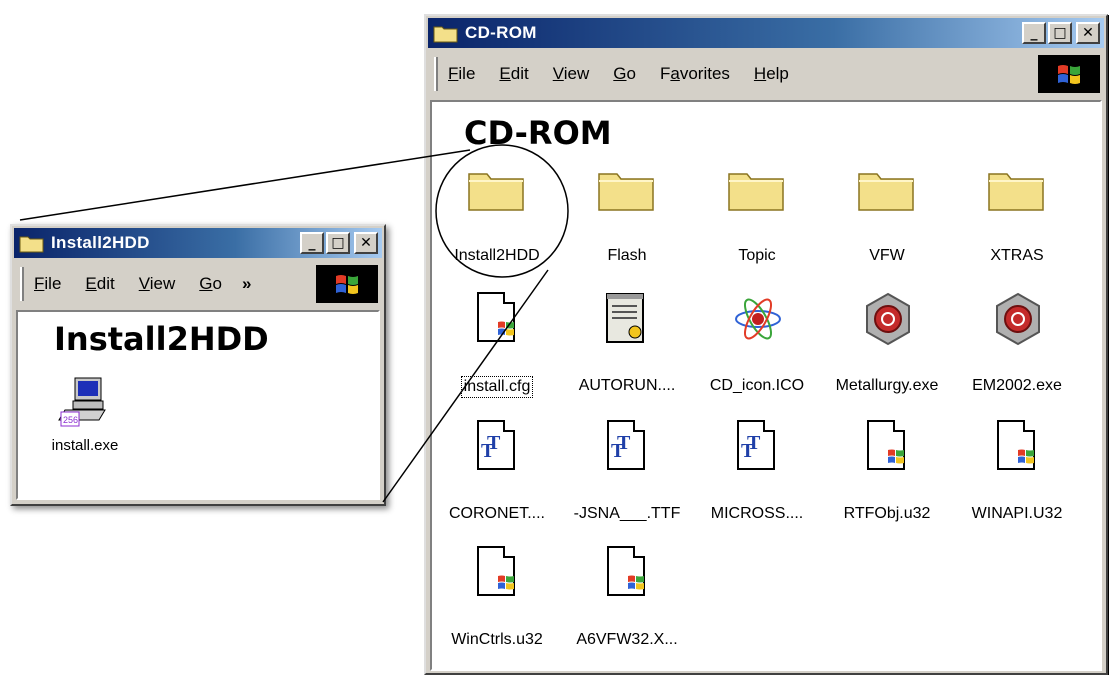  What do you see at coordinates (538, 133) in the screenshot?
I see `folder-heading: CD-ROM` at bounding box center [538, 133].